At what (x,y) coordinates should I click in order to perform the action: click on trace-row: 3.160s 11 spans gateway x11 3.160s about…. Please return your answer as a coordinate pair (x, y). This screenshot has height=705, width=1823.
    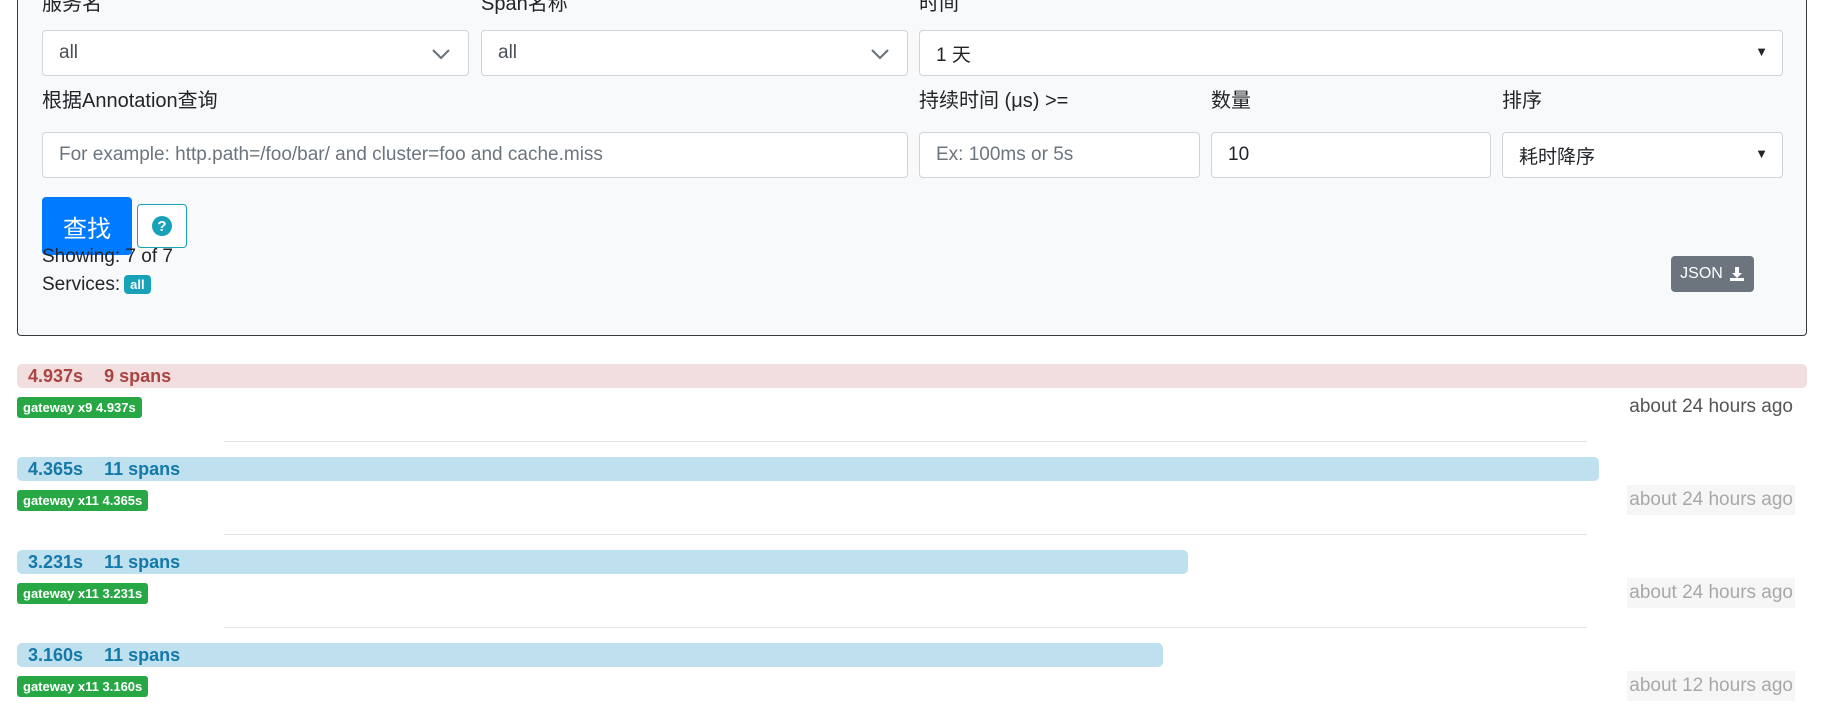
    Looking at the image, I should click on (912, 673).